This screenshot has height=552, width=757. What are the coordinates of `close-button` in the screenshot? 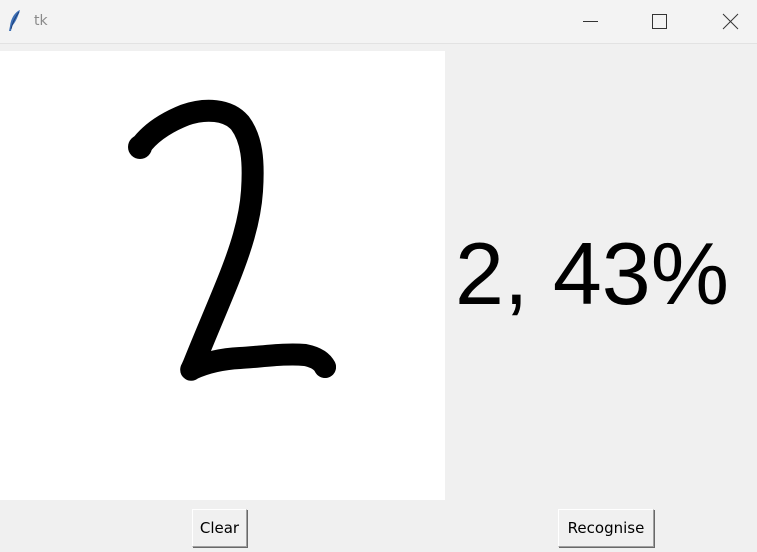 It's located at (730, 22).